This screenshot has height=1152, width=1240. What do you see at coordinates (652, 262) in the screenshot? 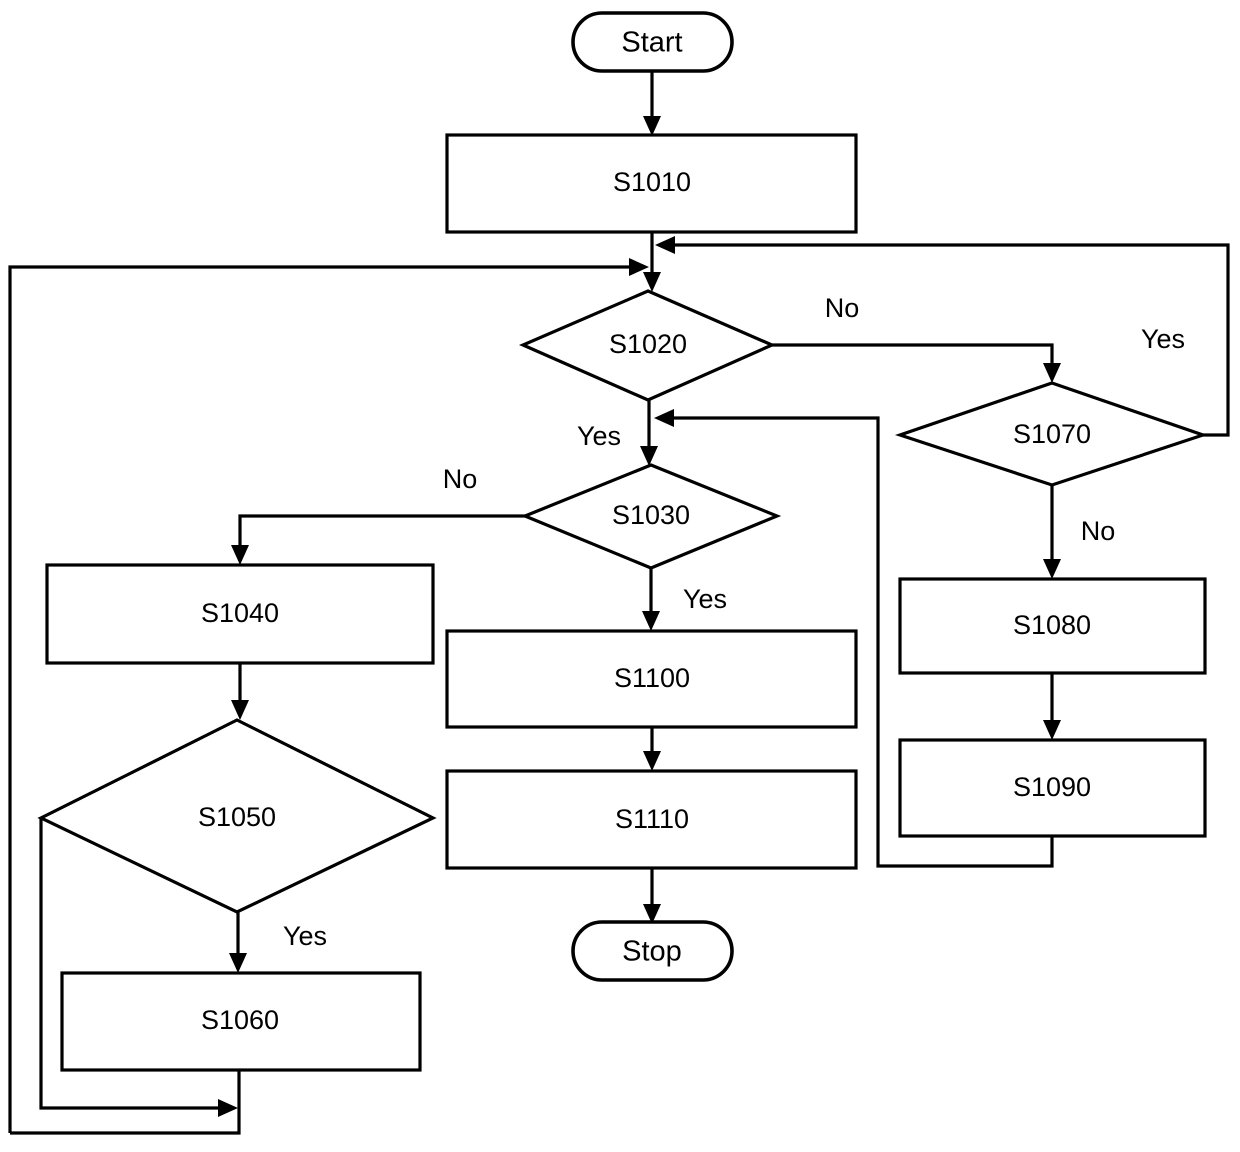
I see `edge-s1010-to-s1020` at bounding box center [652, 262].